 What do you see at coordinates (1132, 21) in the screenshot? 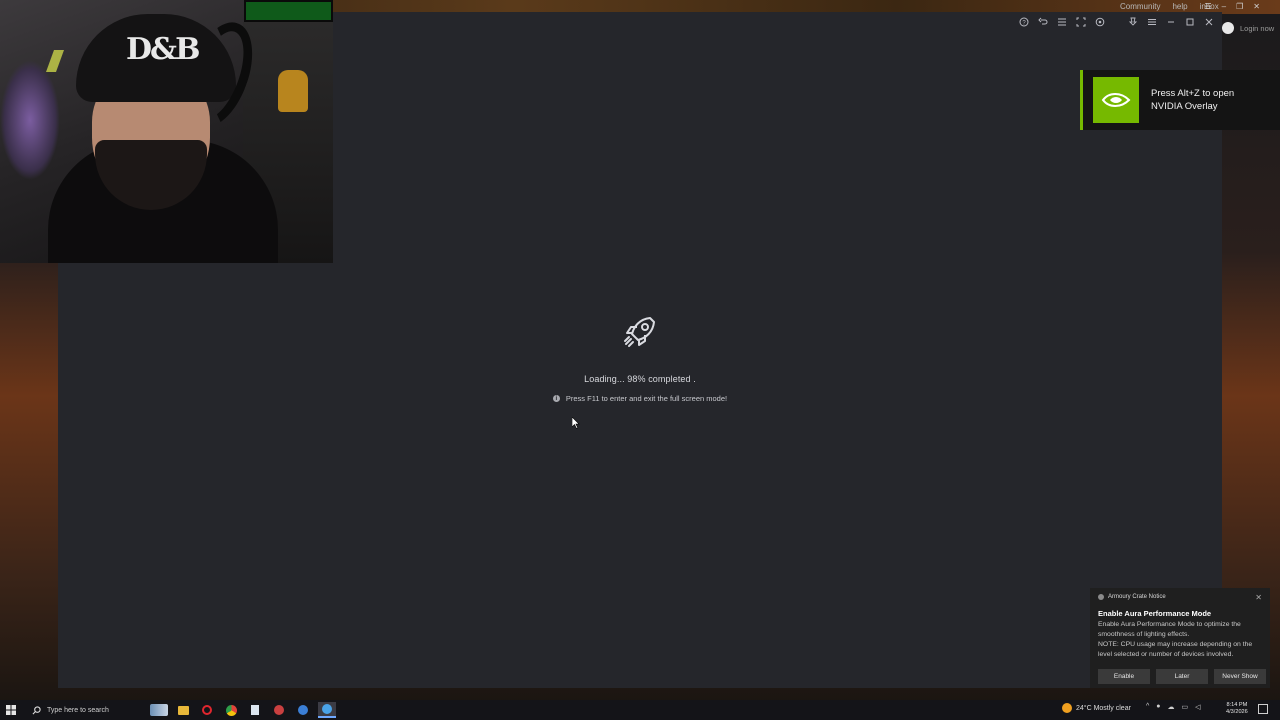
I see `pin-icon` at bounding box center [1132, 21].